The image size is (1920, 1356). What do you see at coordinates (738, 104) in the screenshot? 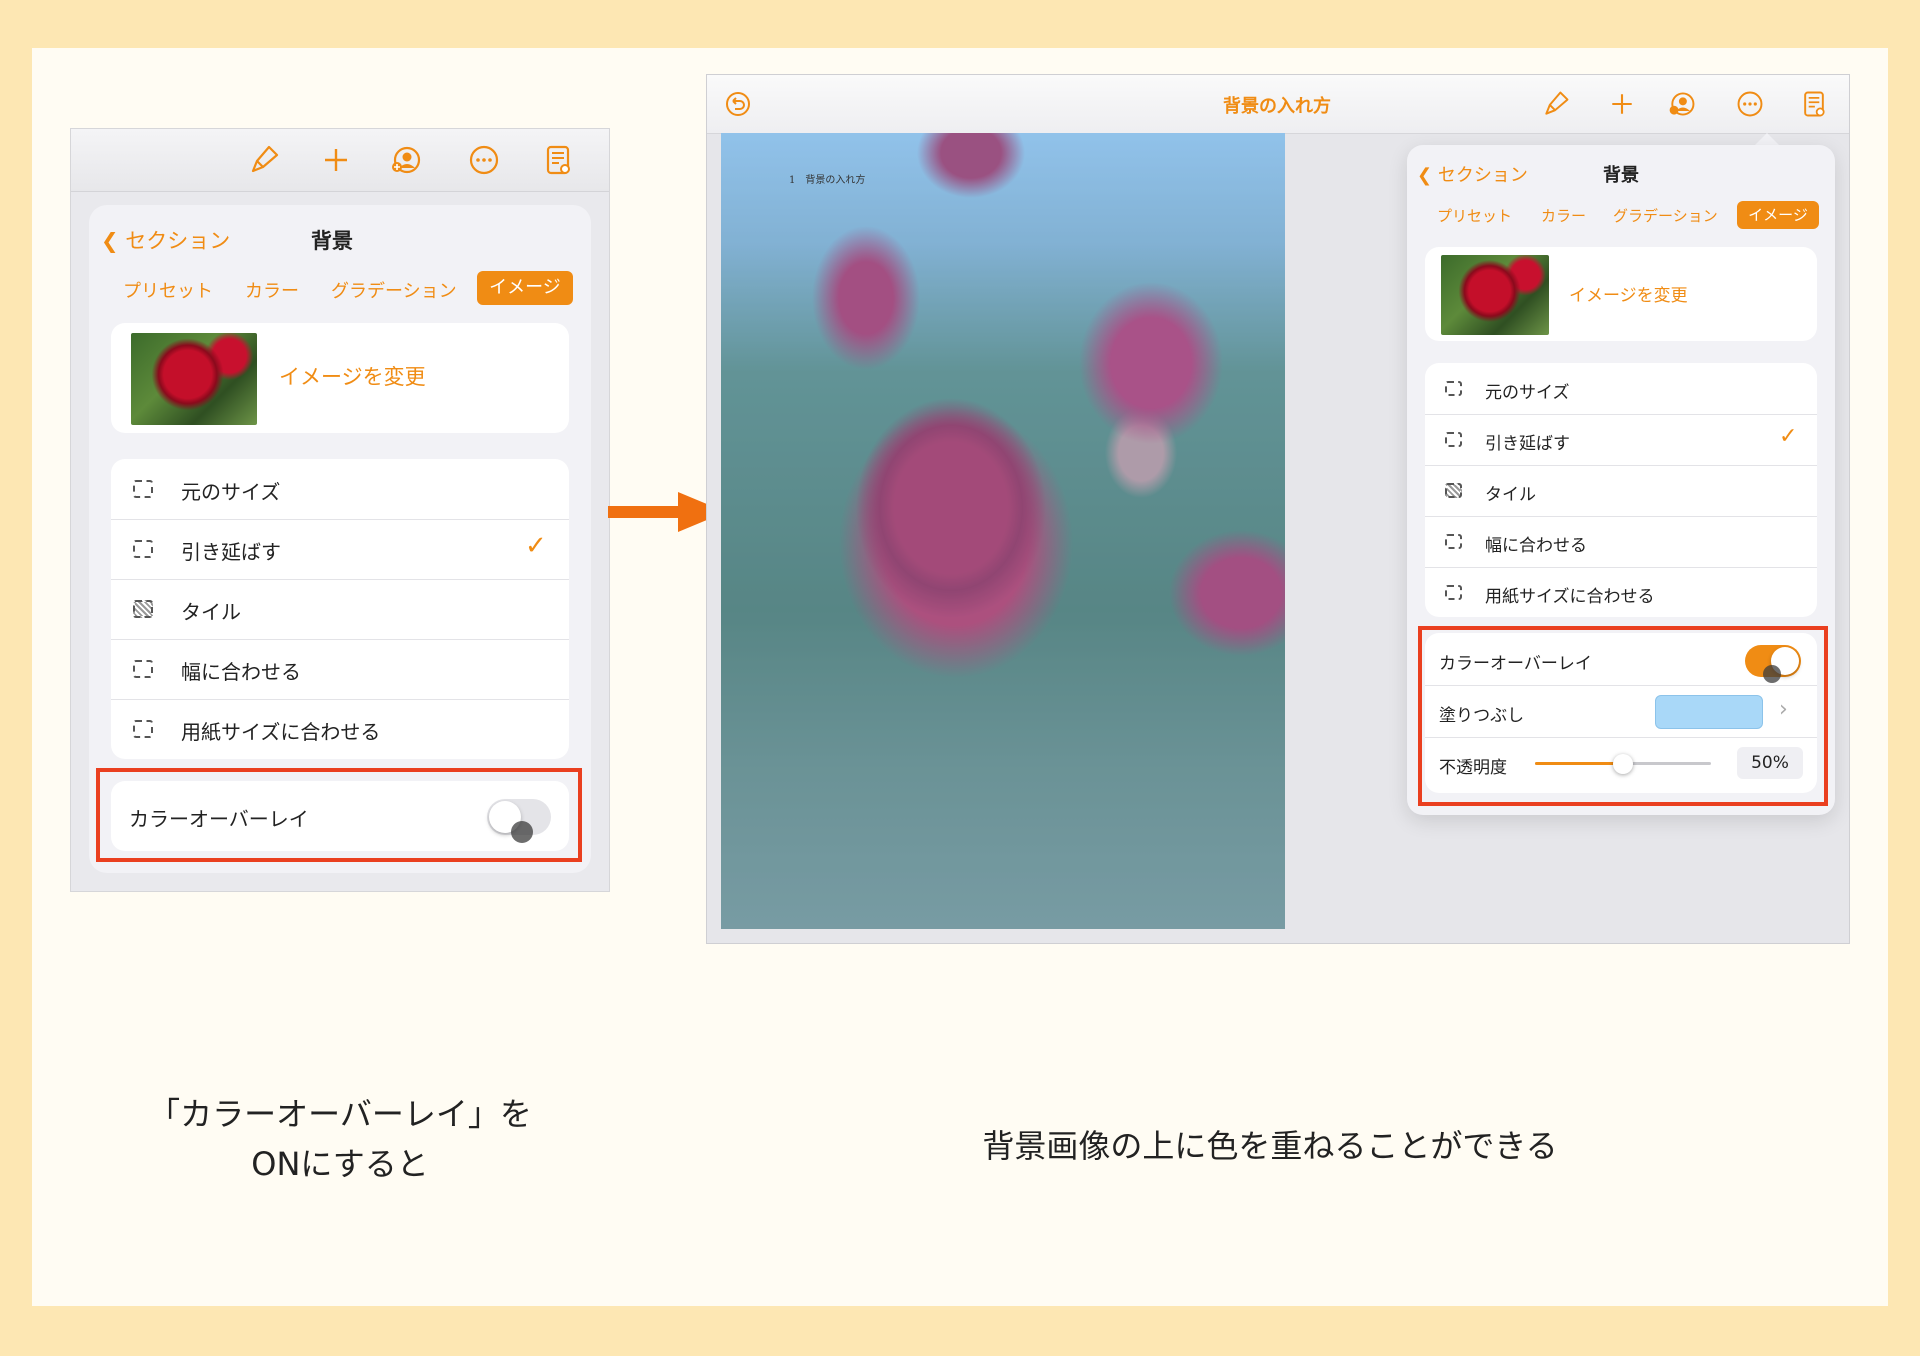
I see `undo-icon` at bounding box center [738, 104].